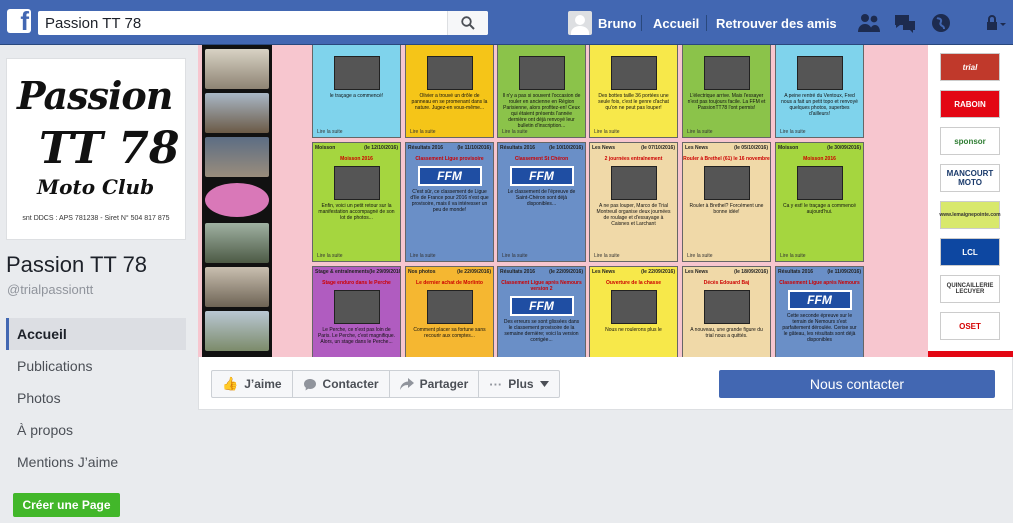  I want to click on create-page-button: Créer une Page, so click(66, 505).